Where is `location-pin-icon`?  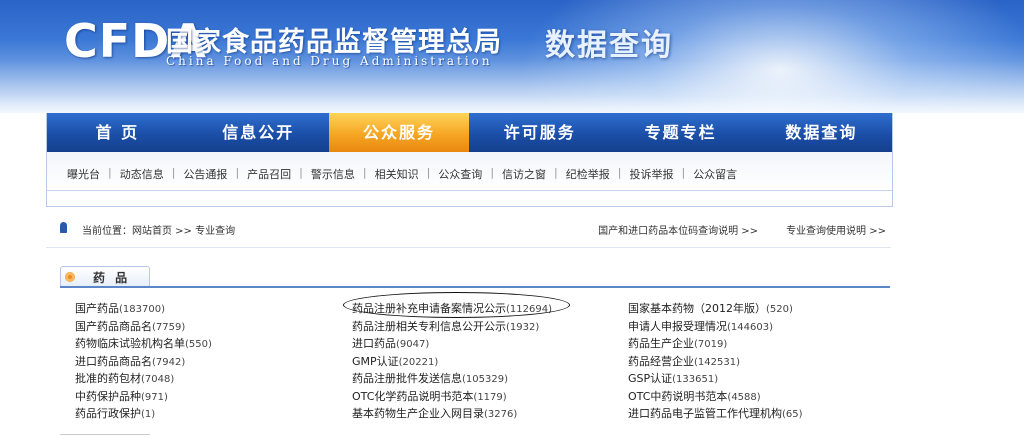 location-pin-icon is located at coordinates (63, 227).